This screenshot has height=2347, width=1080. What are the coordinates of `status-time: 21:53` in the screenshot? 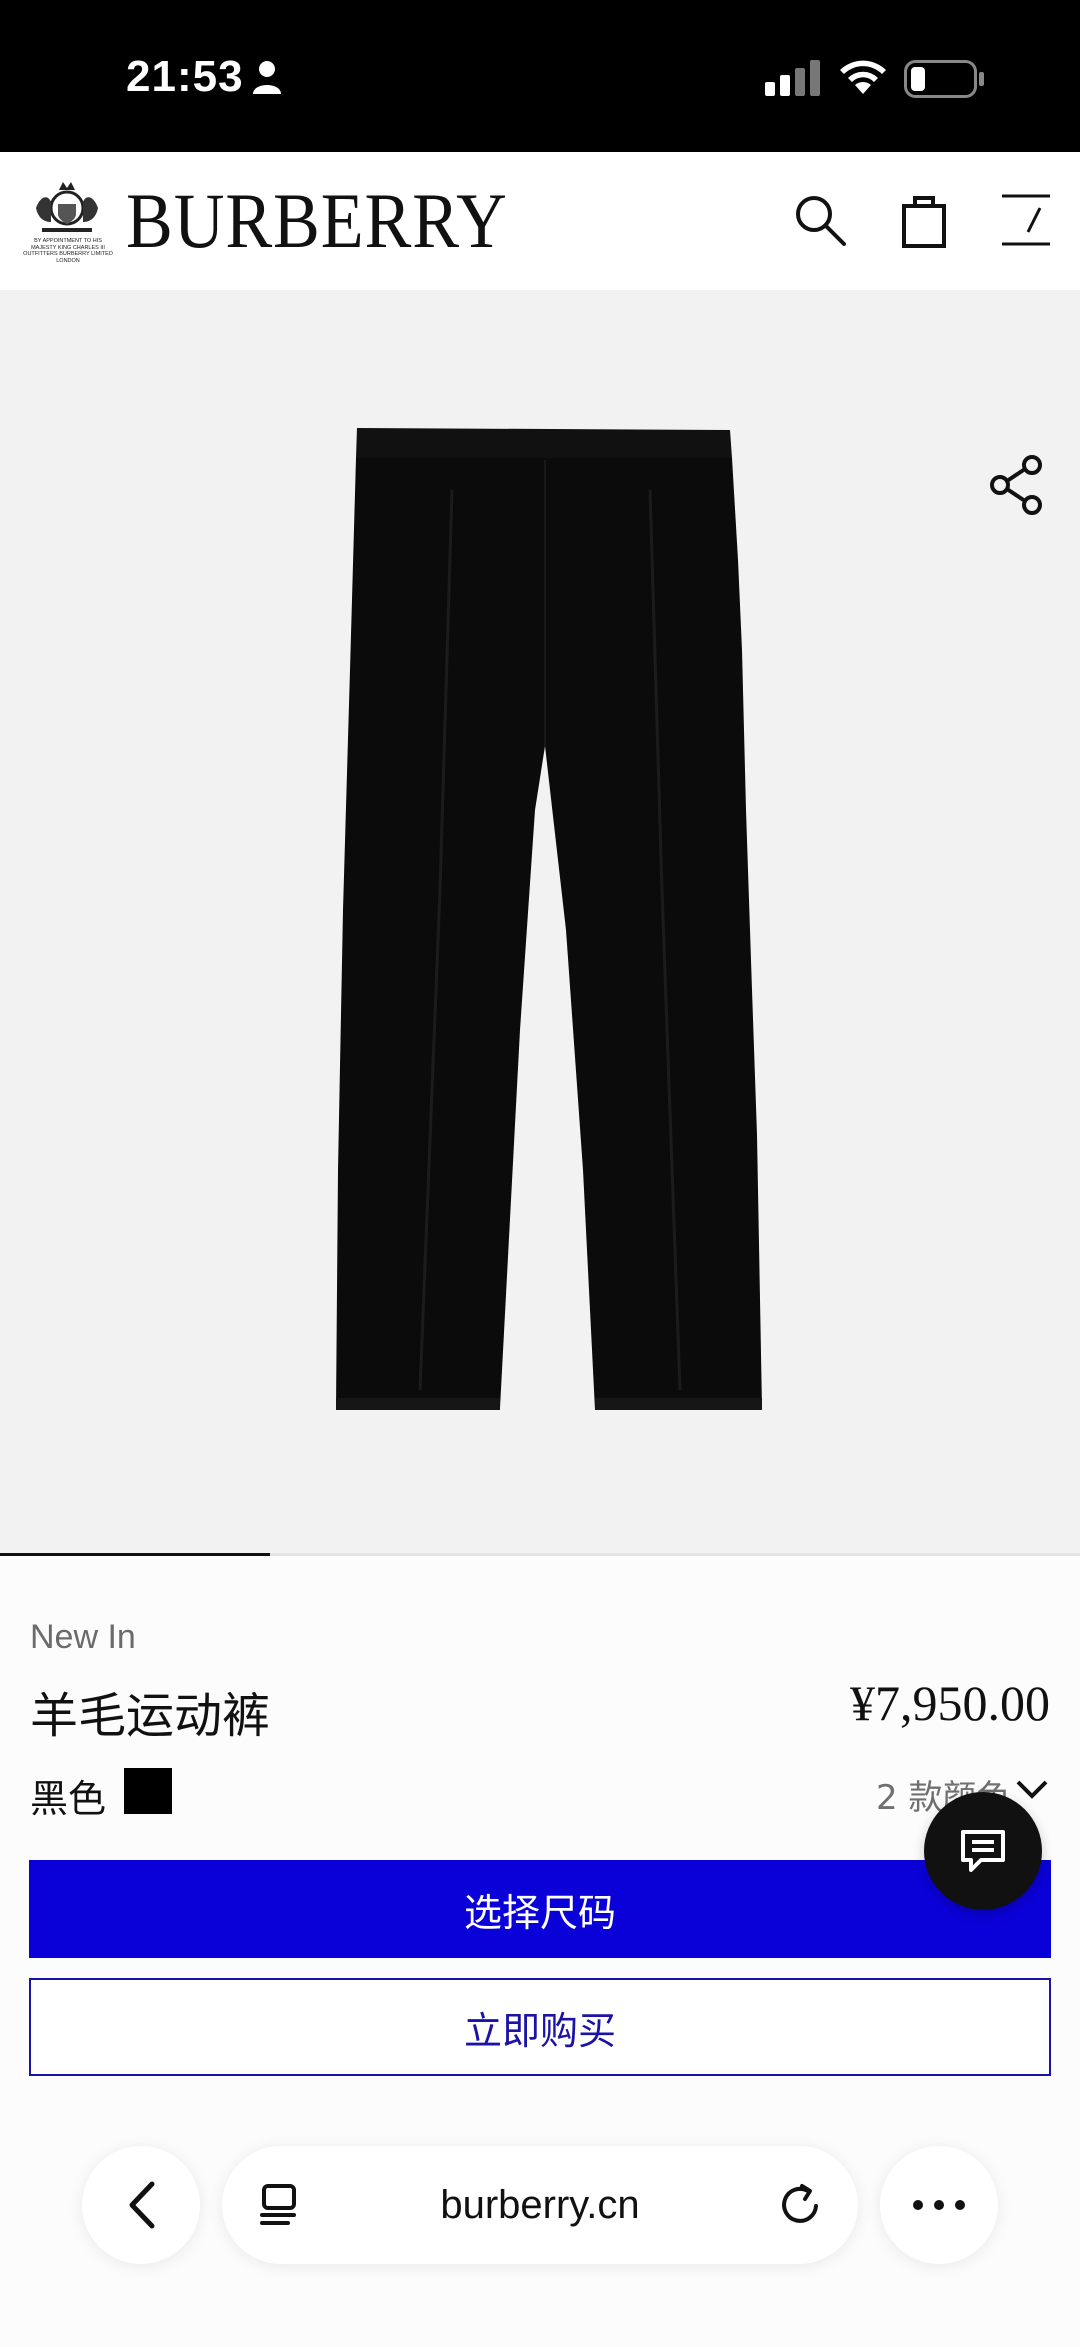 It's located at (185, 76).